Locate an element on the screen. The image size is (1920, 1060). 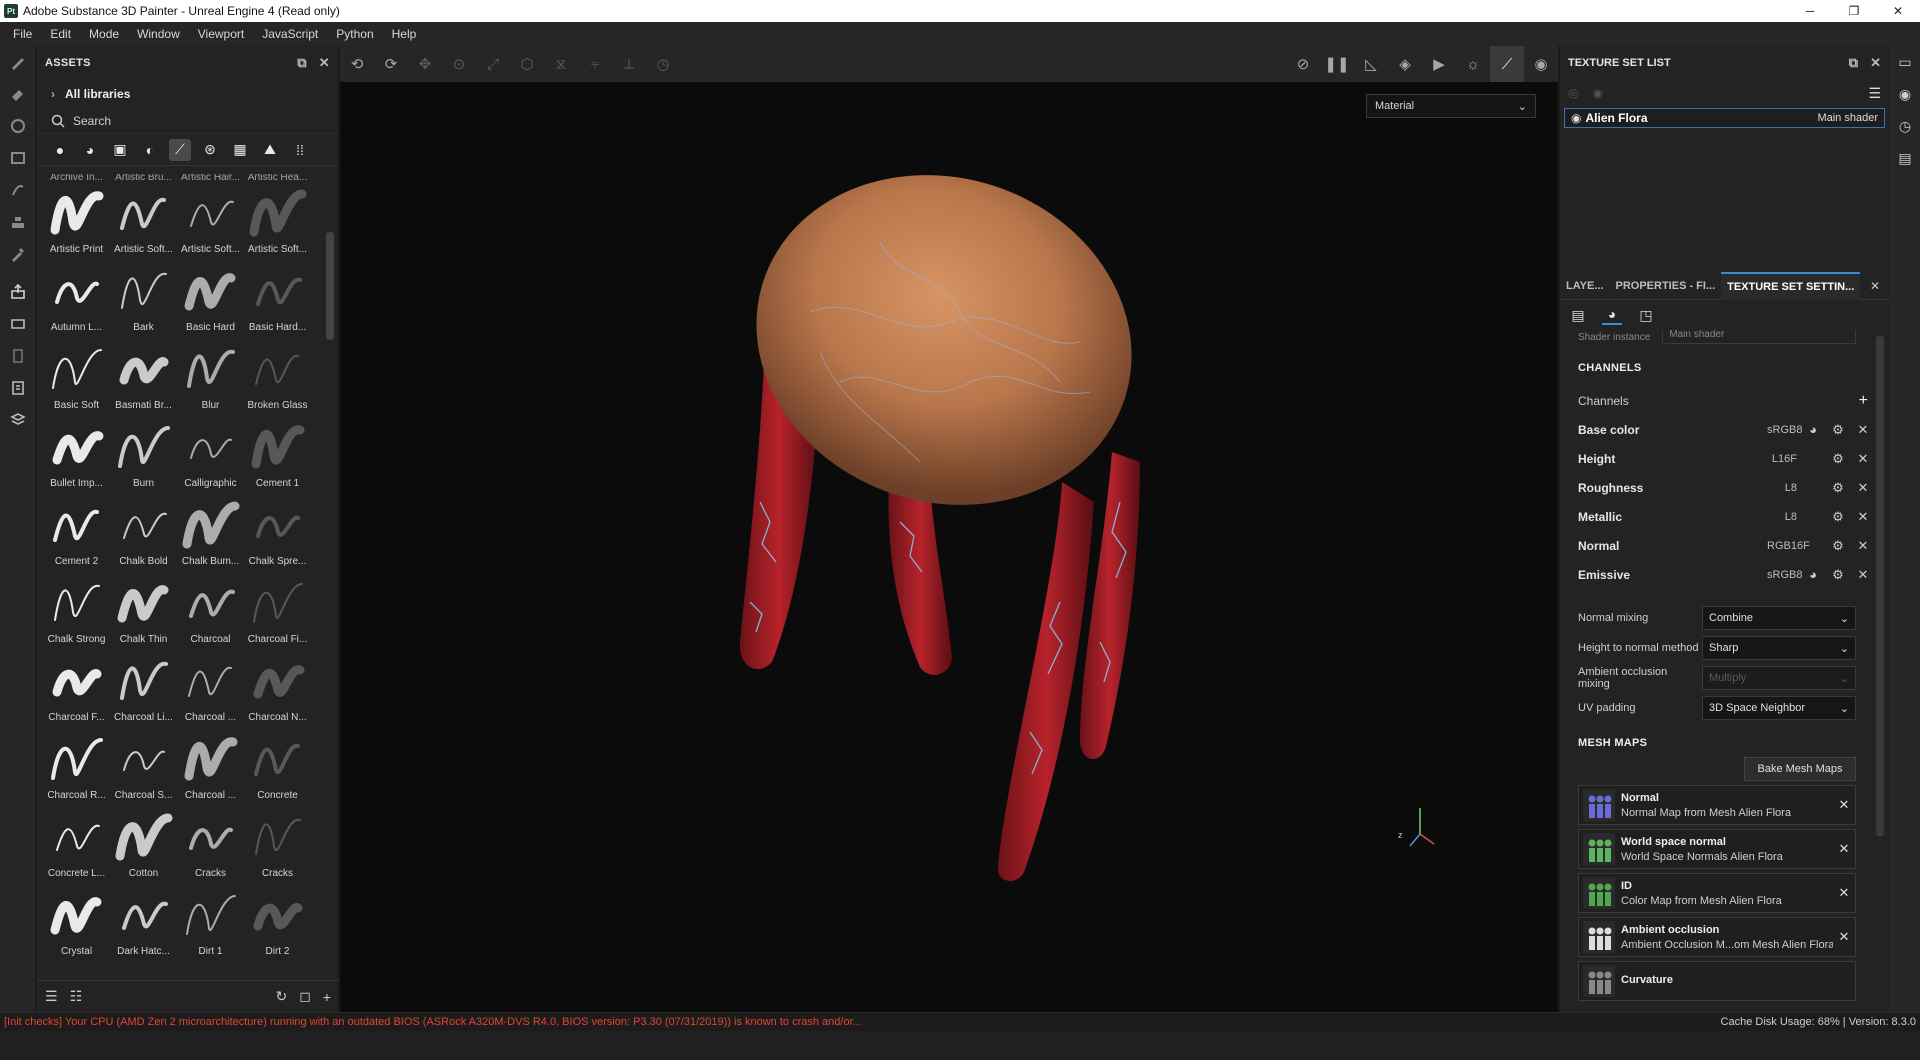
filter-filter-icon: ◐ is located at coordinates (150, 150).